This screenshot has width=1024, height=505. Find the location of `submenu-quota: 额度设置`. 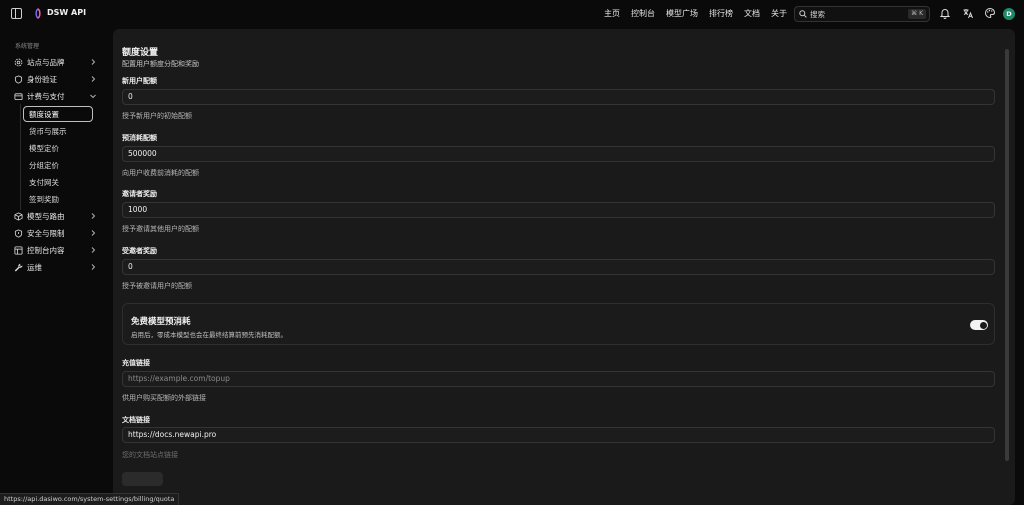

submenu-quota: 额度设置 is located at coordinates (44, 114).